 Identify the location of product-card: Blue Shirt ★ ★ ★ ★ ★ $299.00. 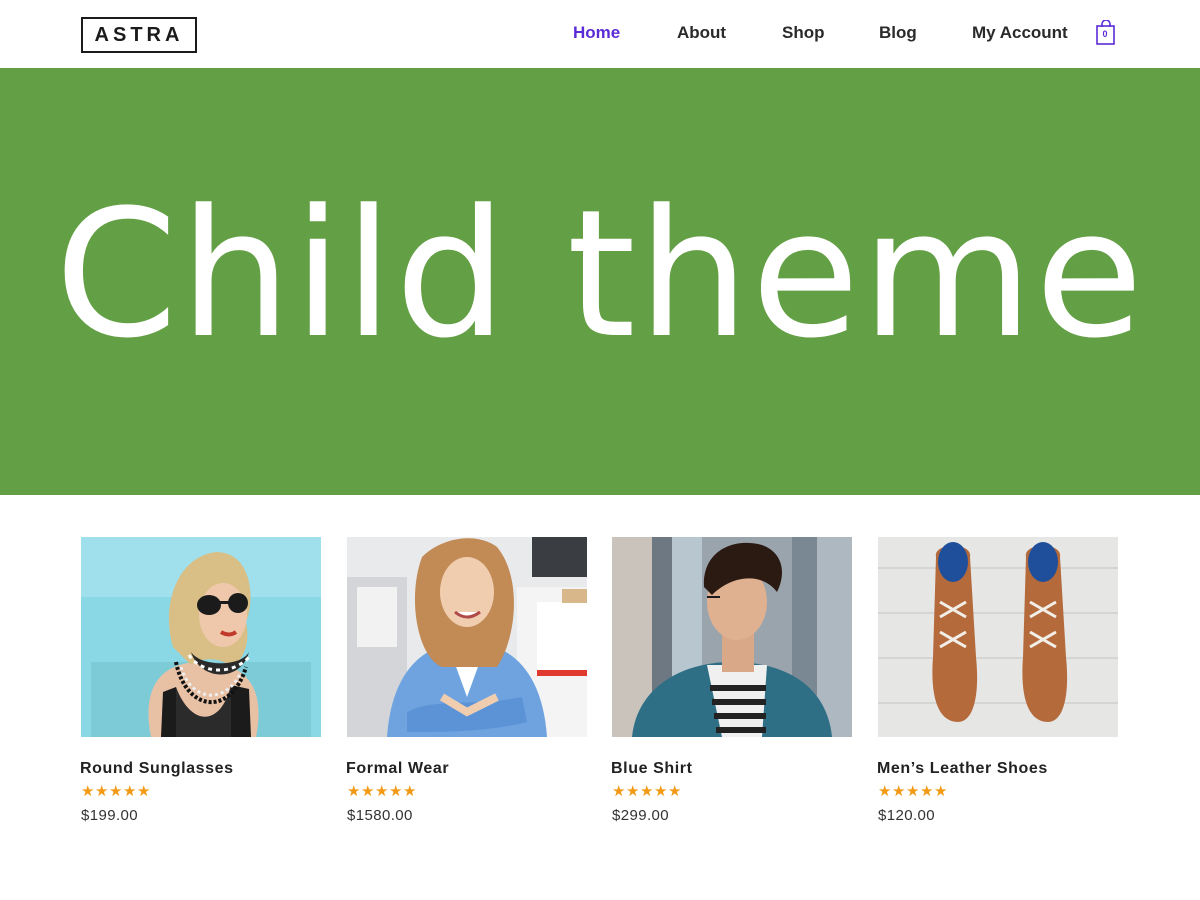
(731, 680).